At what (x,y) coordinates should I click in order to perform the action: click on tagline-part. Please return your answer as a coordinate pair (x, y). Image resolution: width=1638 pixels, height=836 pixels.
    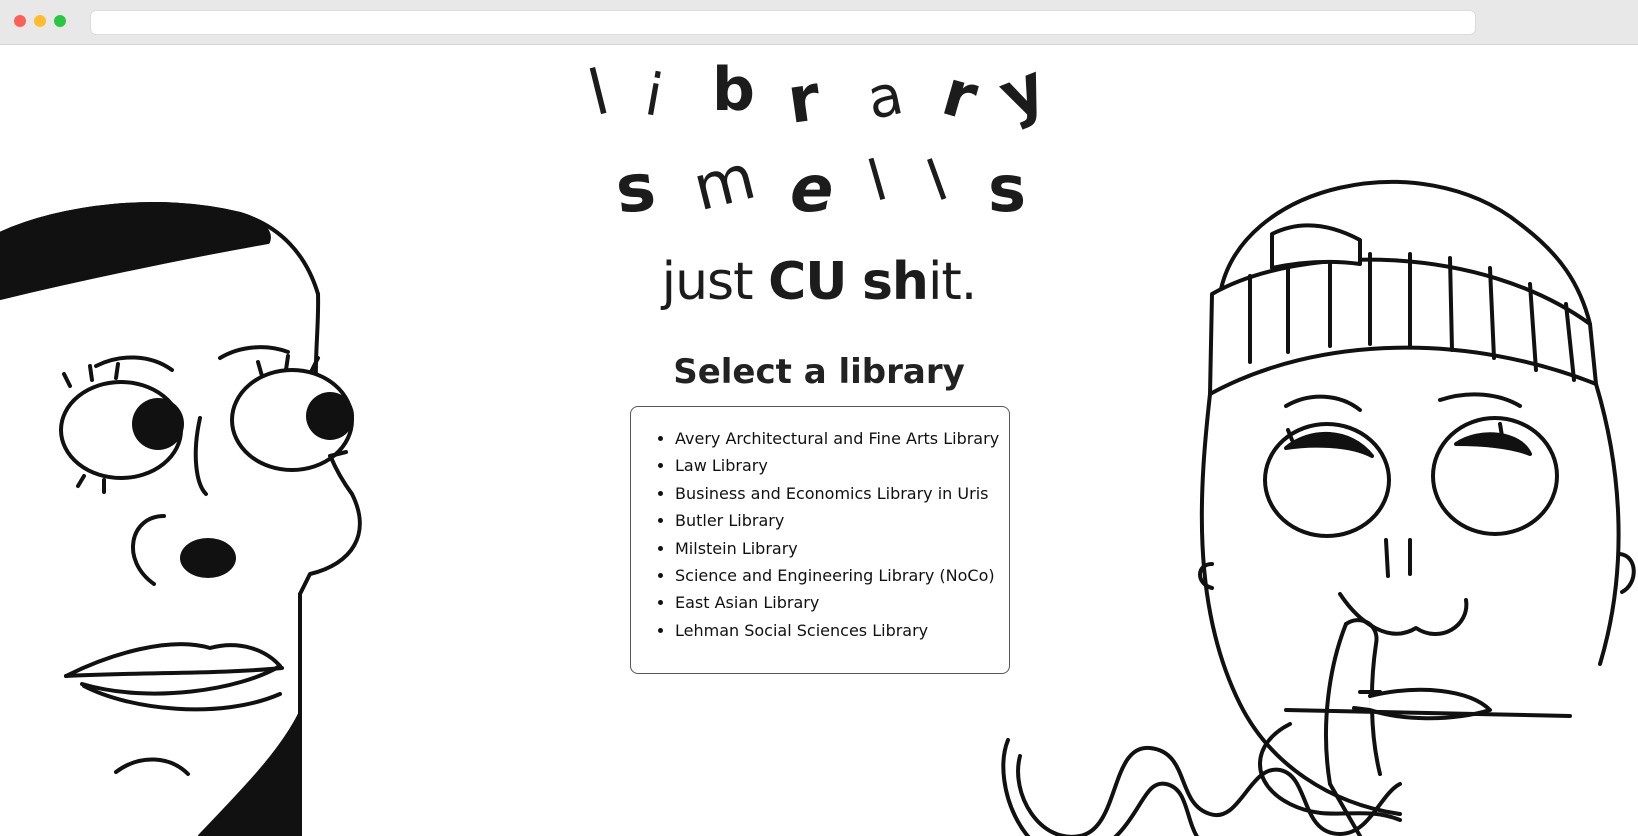
    Looking at the image, I should click on (854, 282).